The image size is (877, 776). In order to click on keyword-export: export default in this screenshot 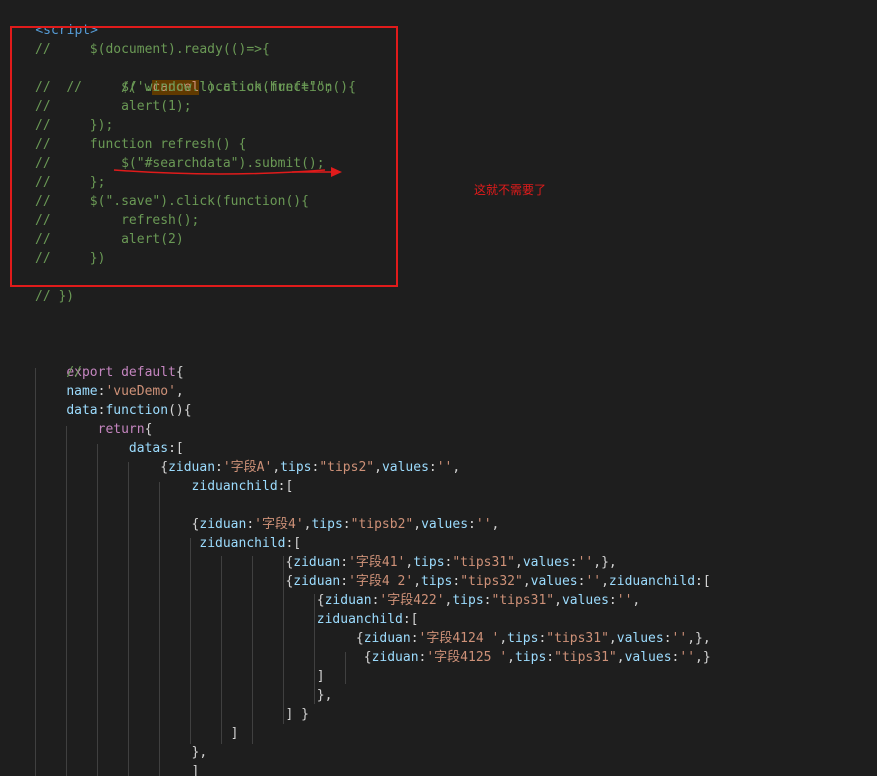, I will do `click(121, 372)`.